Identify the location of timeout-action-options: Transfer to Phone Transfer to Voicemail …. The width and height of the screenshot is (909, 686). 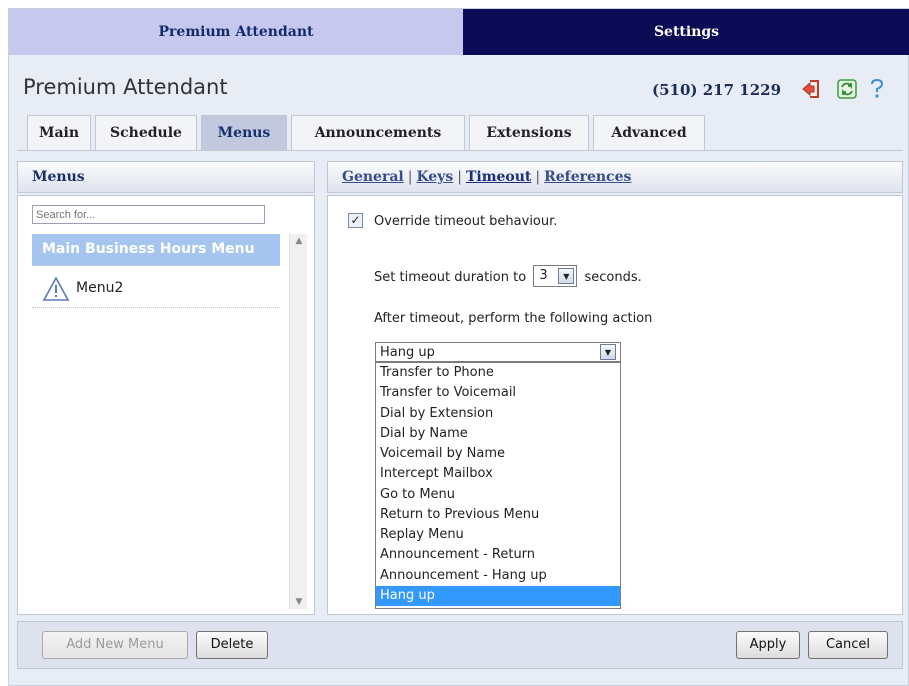
(498, 485).